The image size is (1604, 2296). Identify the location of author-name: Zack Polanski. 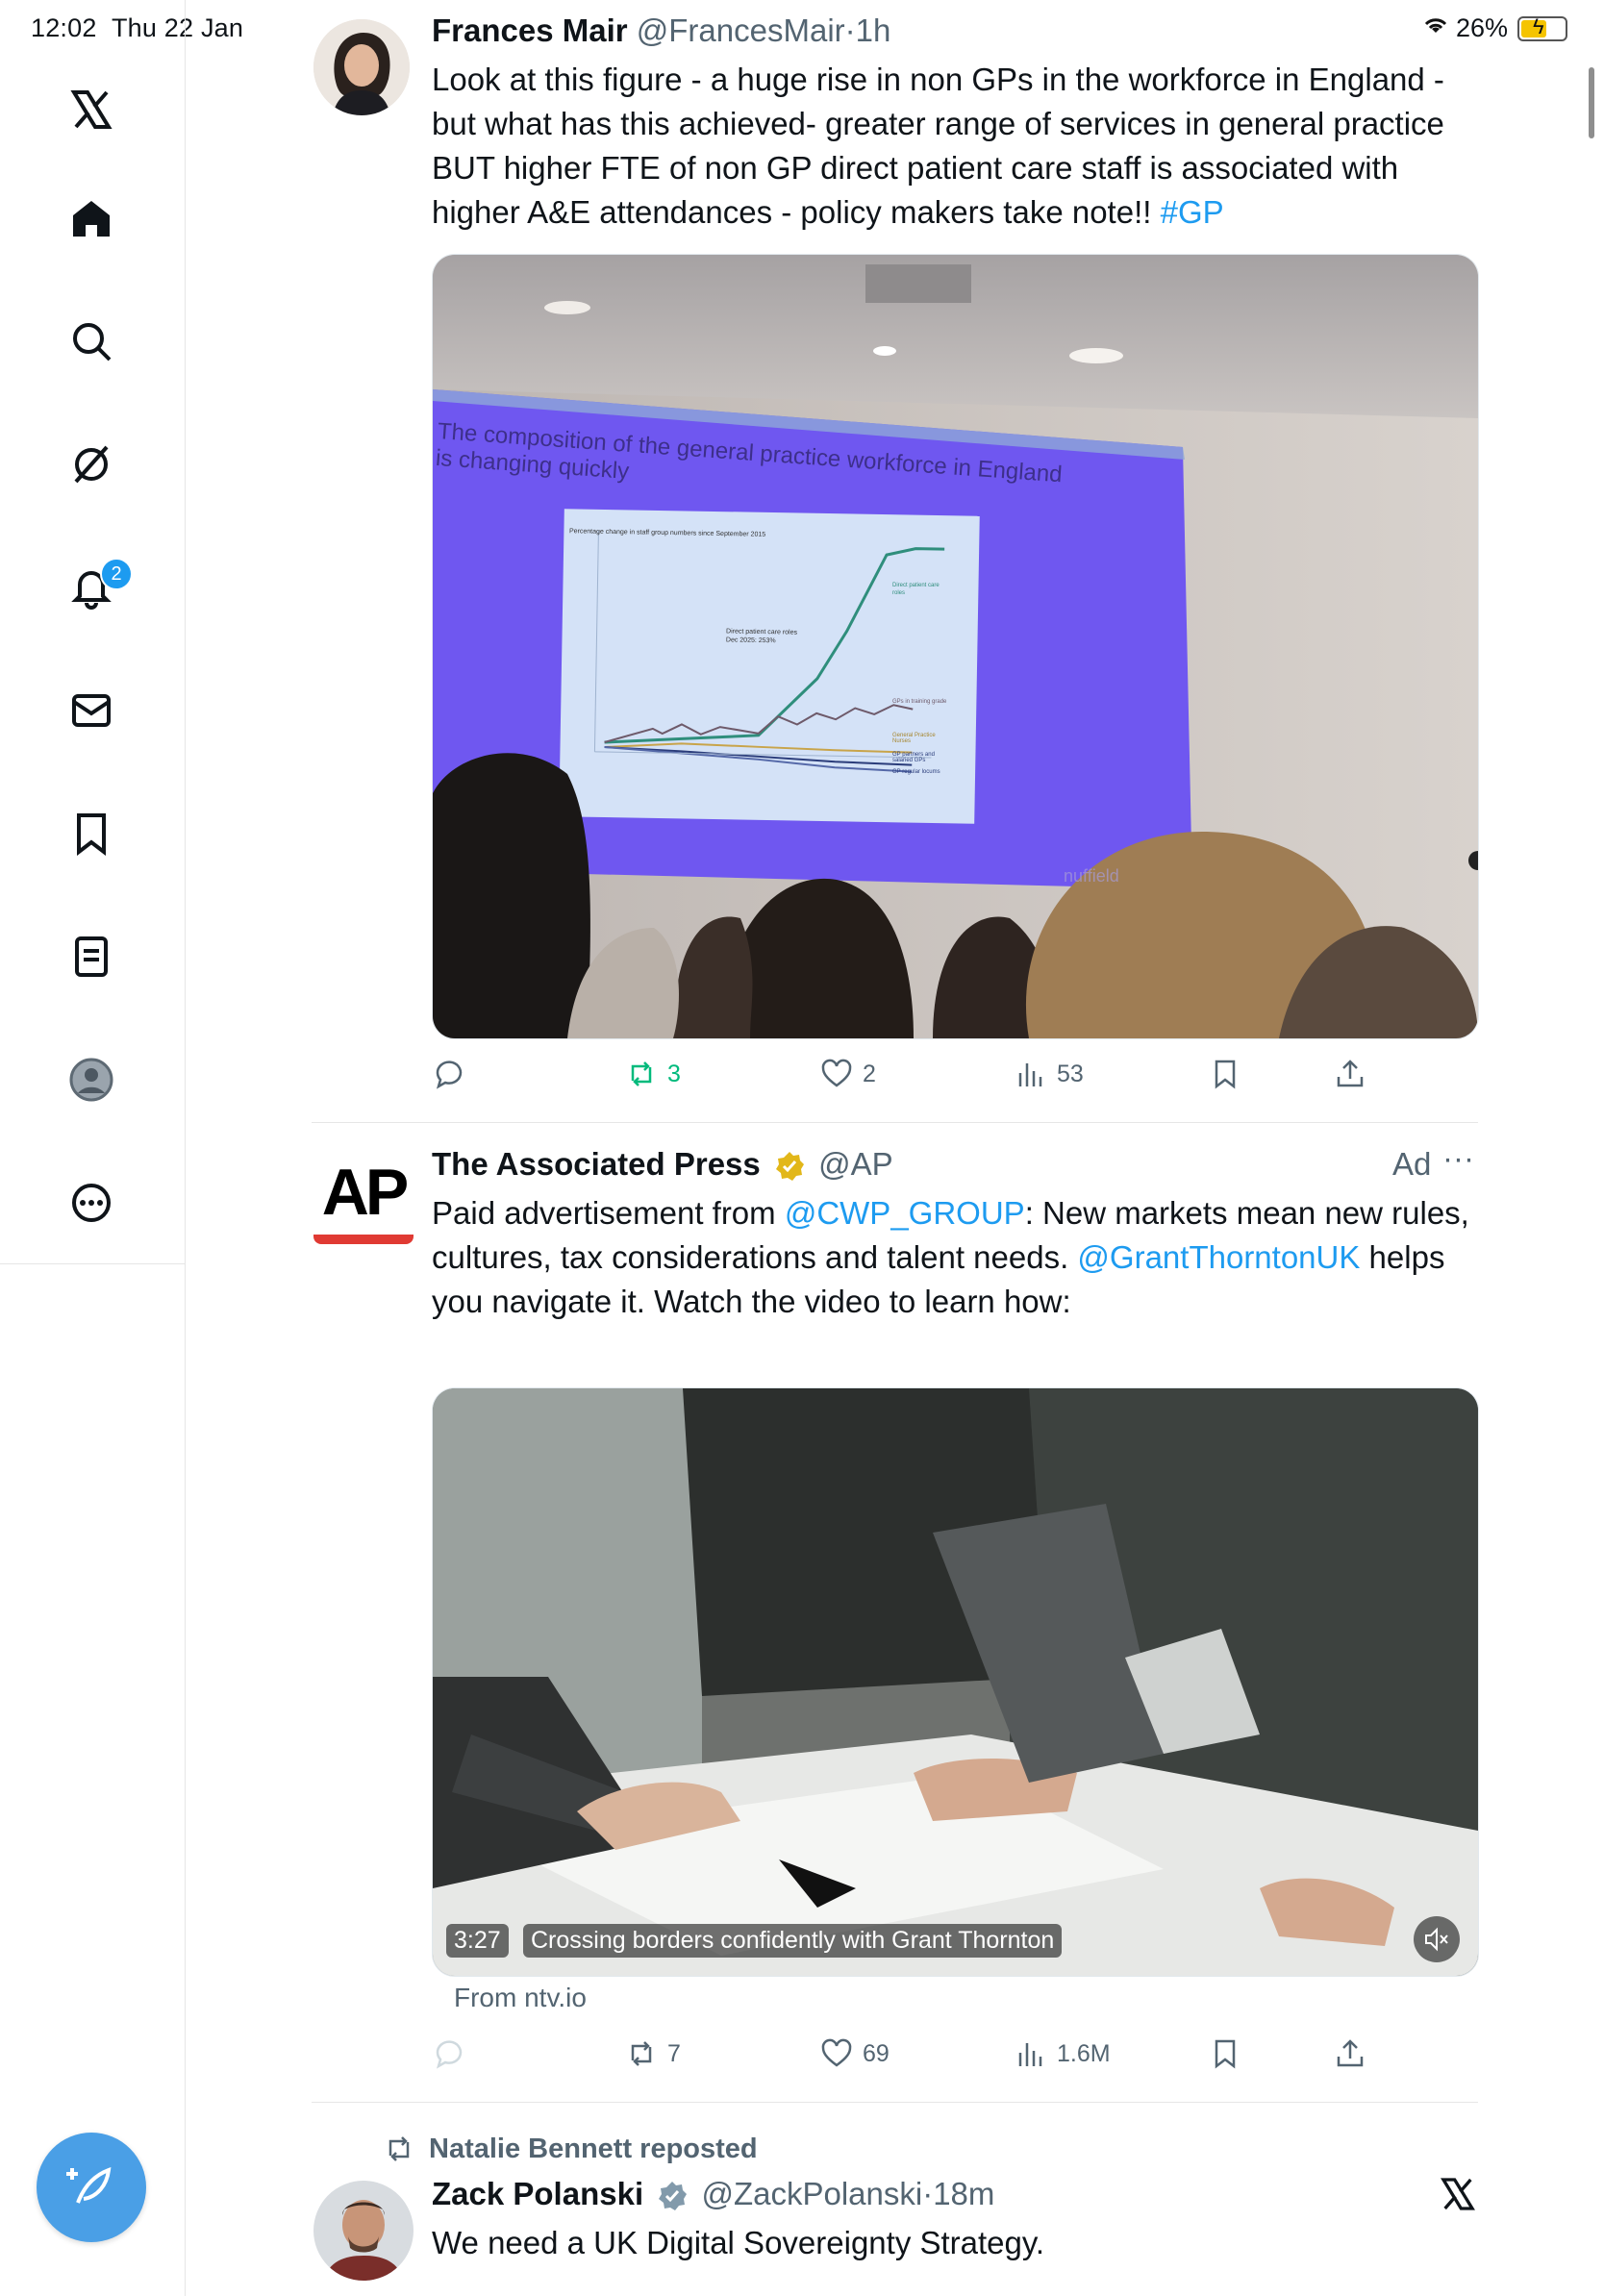
(537, 2193).